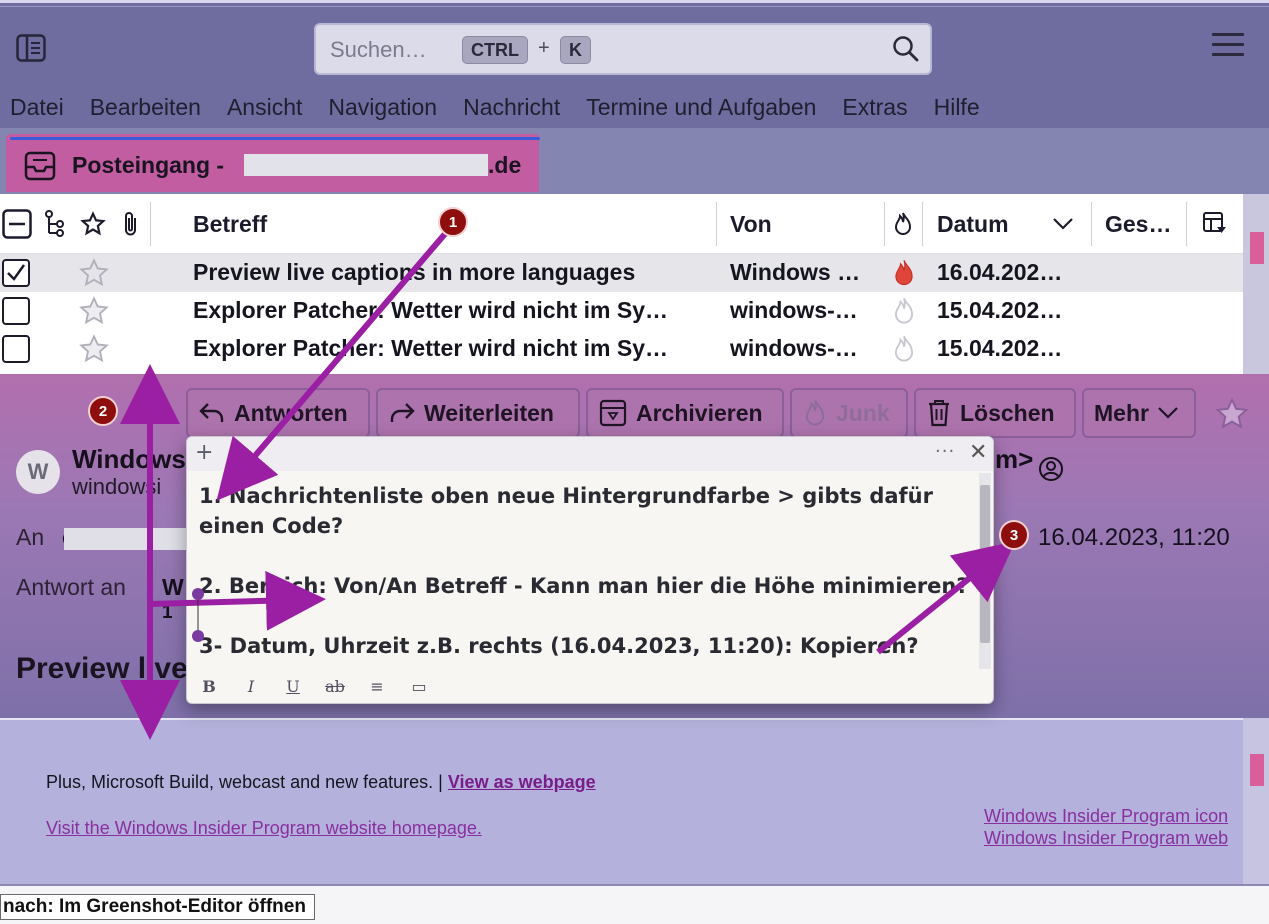  Describe the element at coordinates (129, 459) in the screenshot. I see `sender-name: Windows` at that location.